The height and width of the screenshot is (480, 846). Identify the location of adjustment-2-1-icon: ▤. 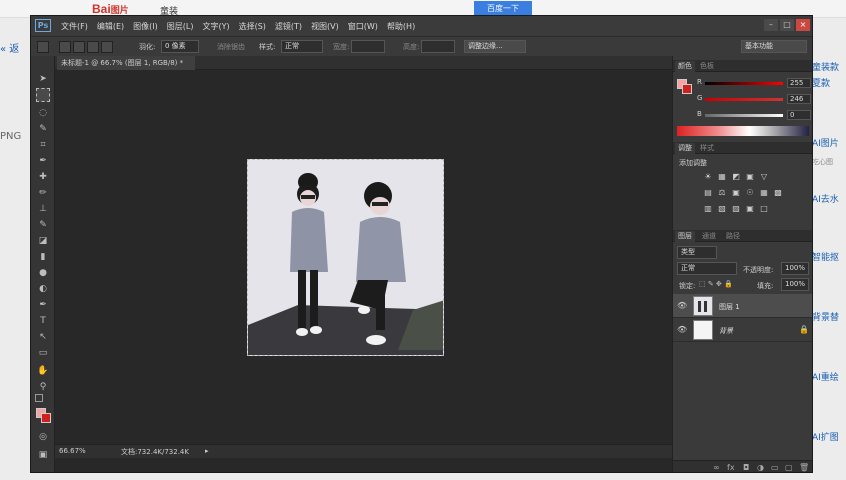
(708, 193).